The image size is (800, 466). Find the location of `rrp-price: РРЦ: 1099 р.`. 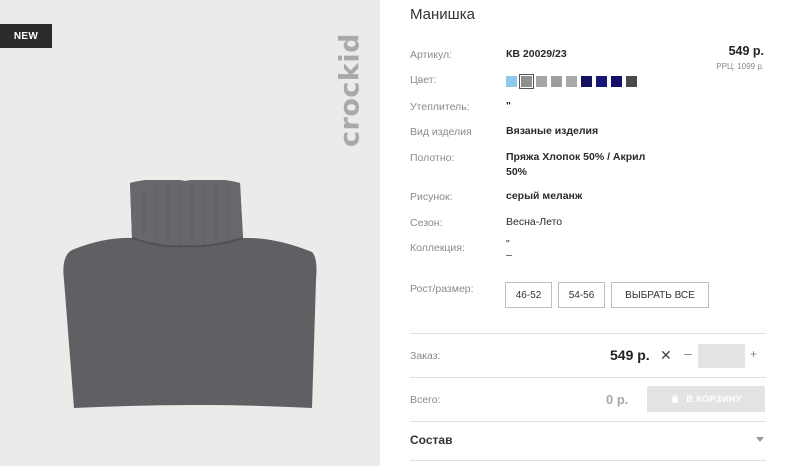

rrp-price: РРЦ: 1099 р. is located at coordinates (740, 66).